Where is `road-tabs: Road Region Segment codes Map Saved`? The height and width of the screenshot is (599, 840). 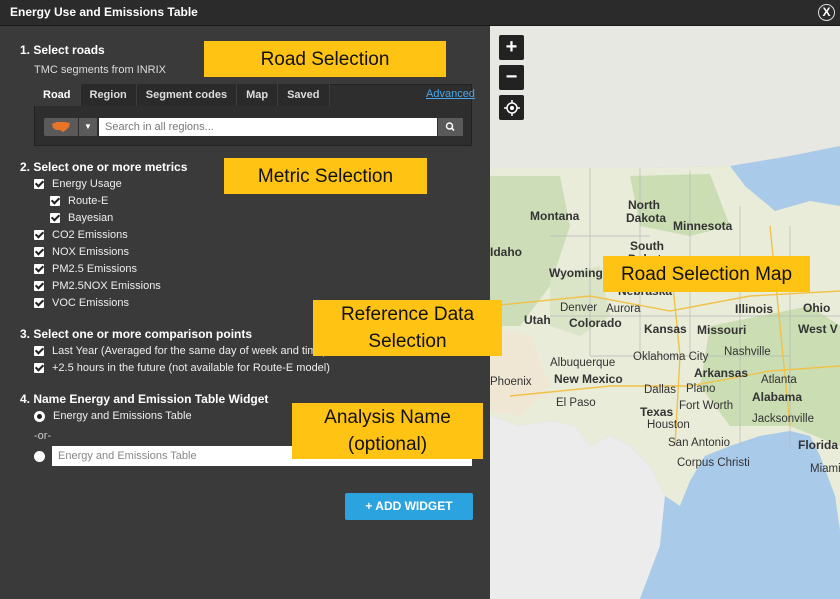 road-tabs: Road Region Segment codes Map Saved is located at coordinates (182, 95).